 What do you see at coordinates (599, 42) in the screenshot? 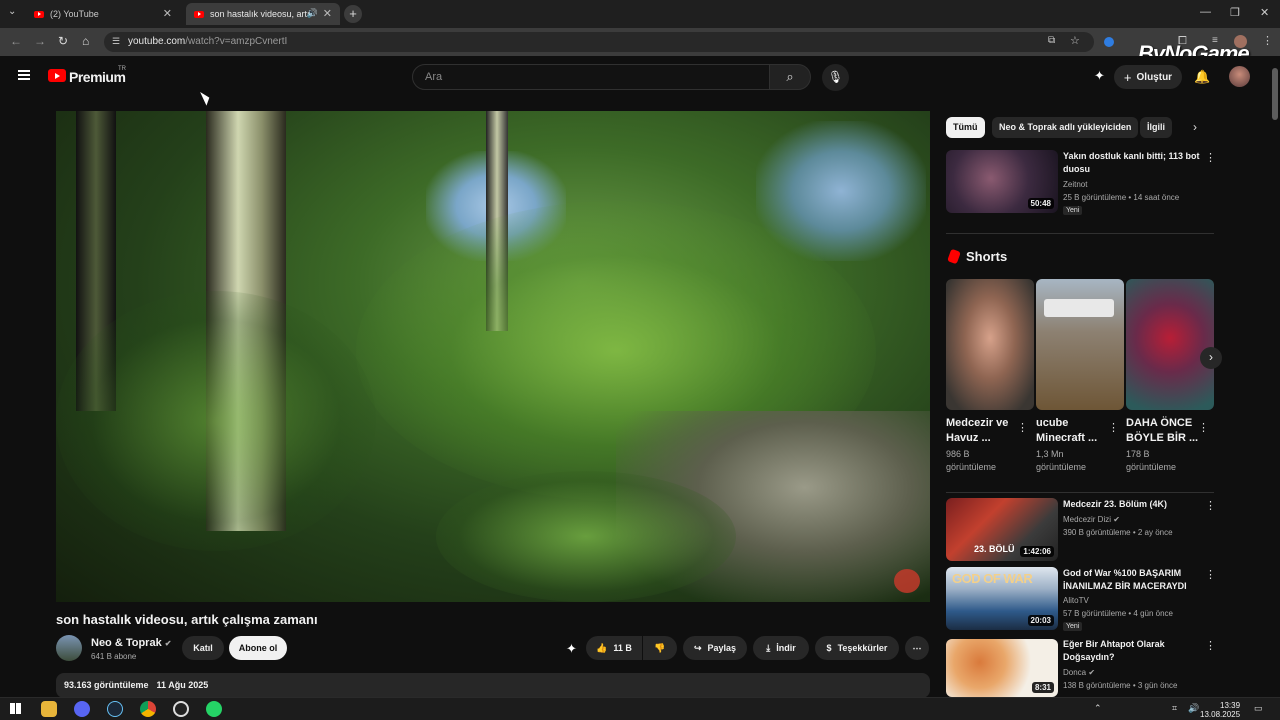
I see `address-bar: ☰ youtube.com/watch?v=amzpCvnertI ⧉ ☆` at bounding box center [599, 42].